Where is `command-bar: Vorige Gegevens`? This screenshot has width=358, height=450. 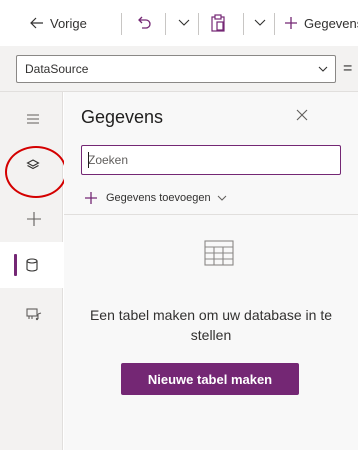 command-bar: Vorige Gegevens is located at coordinates (179, 23).